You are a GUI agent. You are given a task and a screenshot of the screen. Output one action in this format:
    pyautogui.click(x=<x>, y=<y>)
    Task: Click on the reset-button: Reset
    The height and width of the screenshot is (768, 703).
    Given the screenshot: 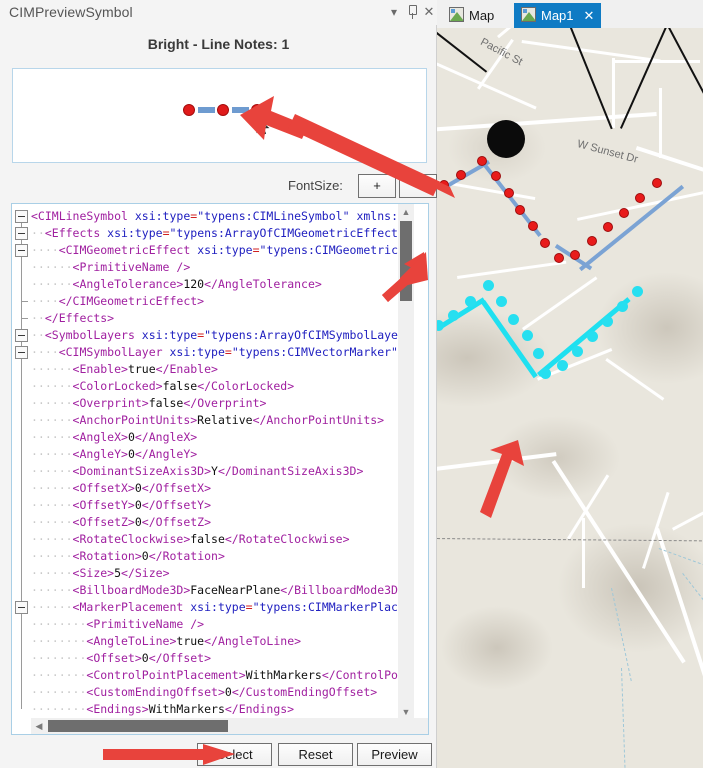 What is the action you would take?
    pyautogui.click(x=315, y=754)
    